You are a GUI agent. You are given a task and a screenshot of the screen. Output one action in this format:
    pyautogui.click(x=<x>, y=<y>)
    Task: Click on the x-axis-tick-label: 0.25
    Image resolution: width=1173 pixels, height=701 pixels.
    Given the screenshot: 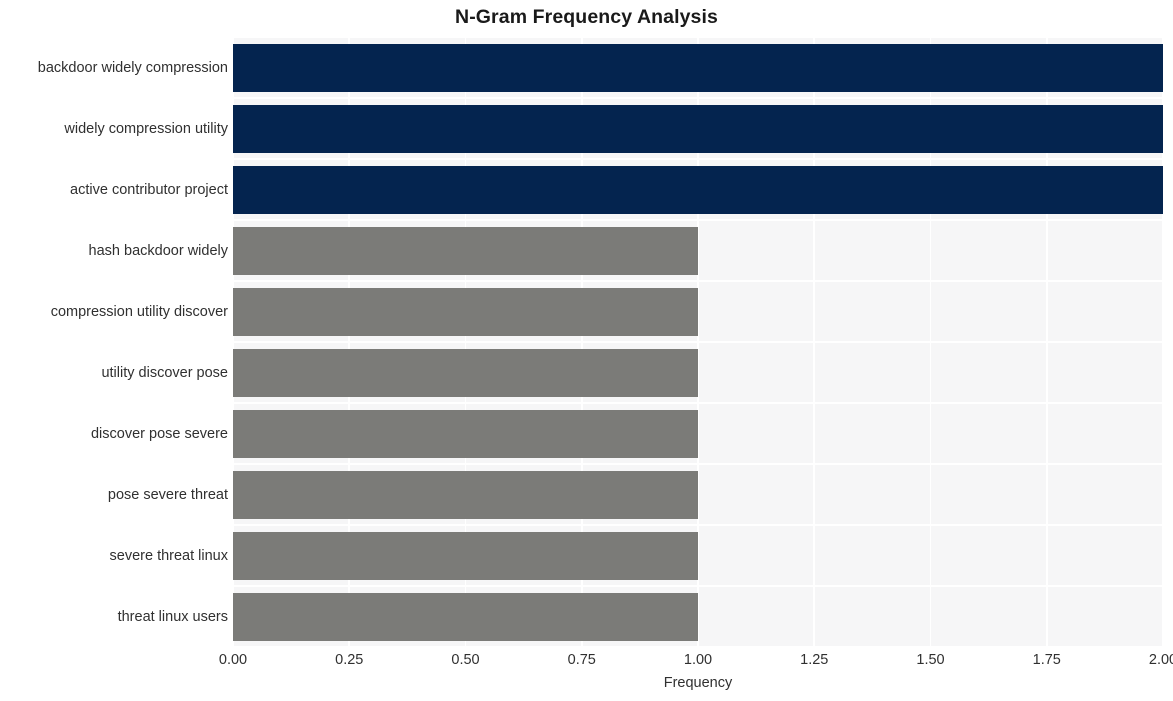 What is the action you would take?
    pyautogui.click(x=349, y=660)
    